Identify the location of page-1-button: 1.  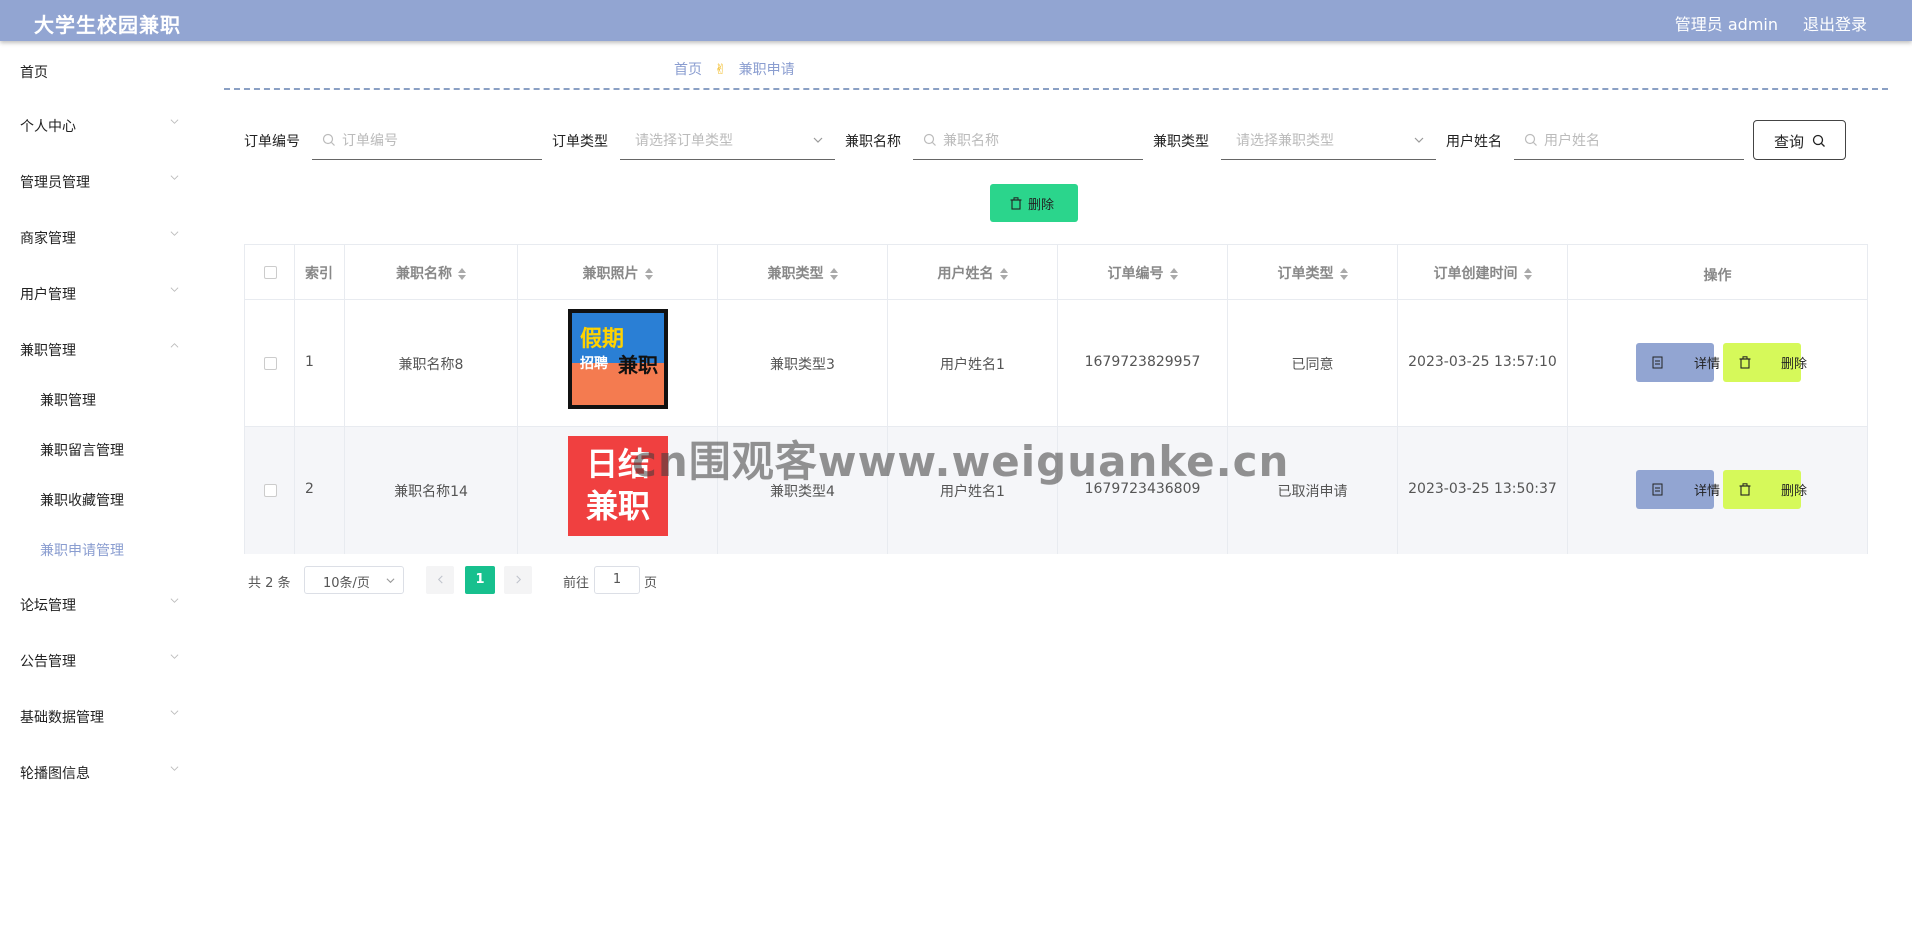
(480, 580).